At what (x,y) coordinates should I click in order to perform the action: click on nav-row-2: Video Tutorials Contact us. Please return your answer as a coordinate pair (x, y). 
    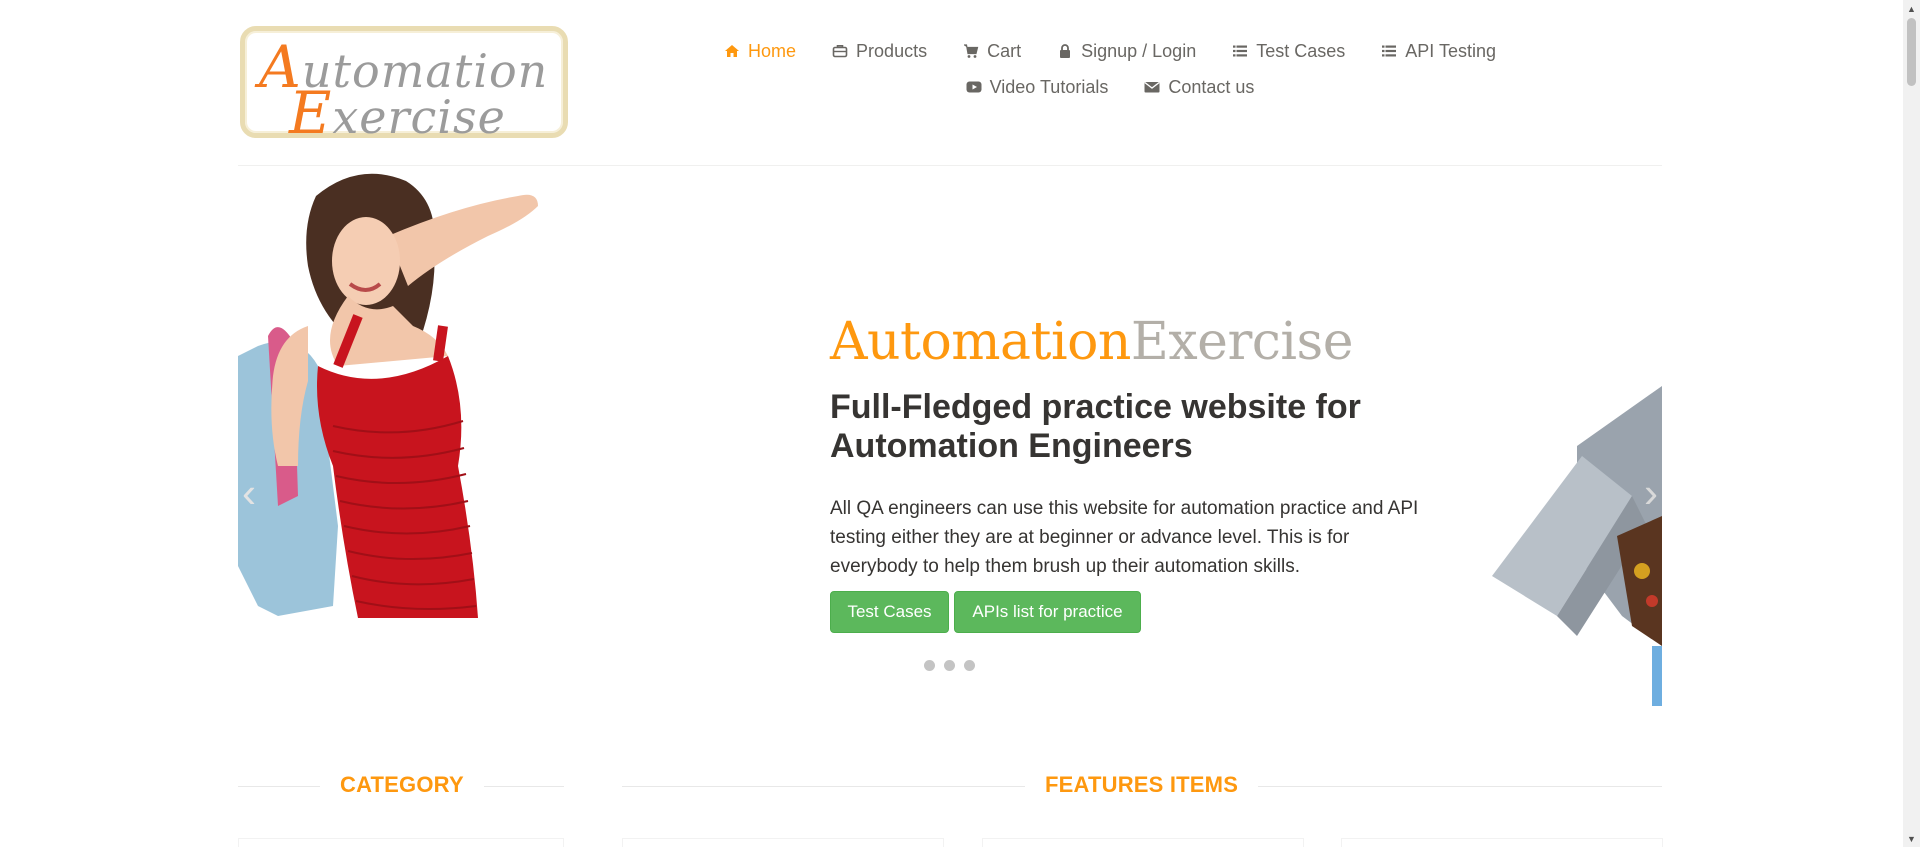
    Looking at the image, I should click on (1110, 87).